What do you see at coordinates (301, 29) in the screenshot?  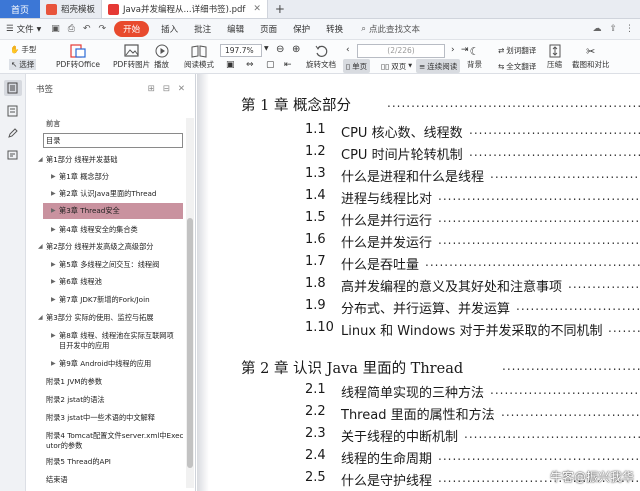 I see `menu-protect: 保护` at bounding box center [301, 29].